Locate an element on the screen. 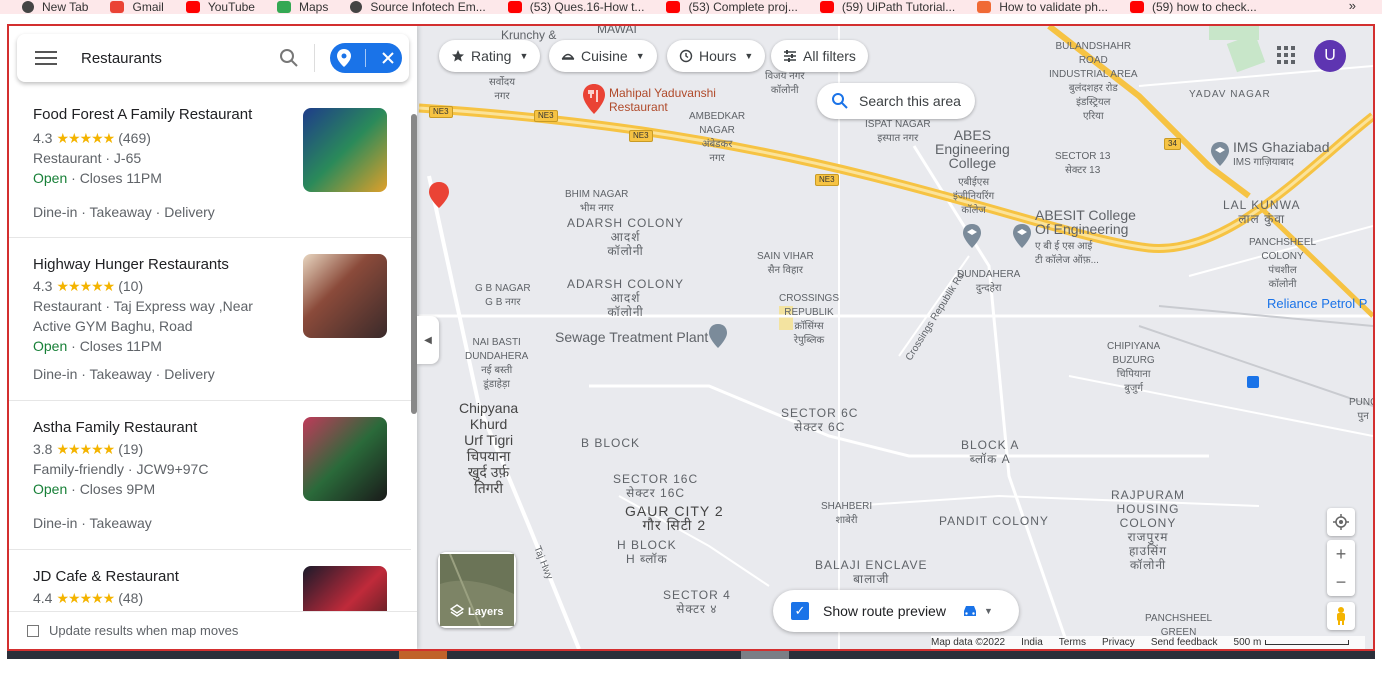 This screenshot has height=675, width=1382. bookmarks-overflow-button: » is located at coordinates (1352, 6).